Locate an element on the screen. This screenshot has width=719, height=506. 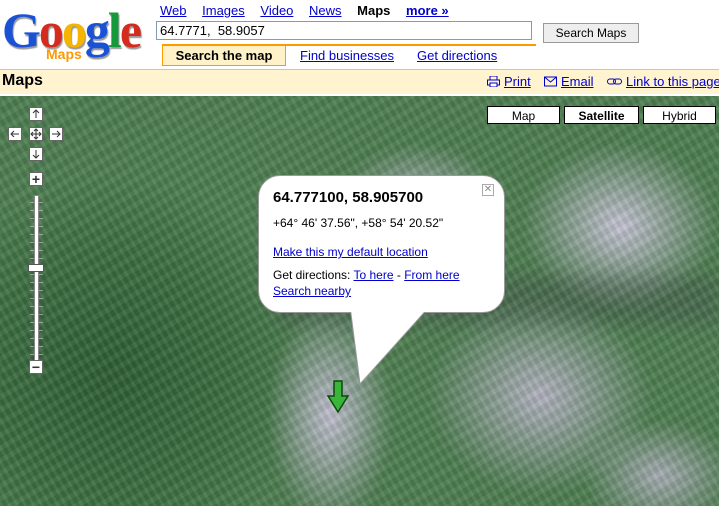
pan-down-button is located at coordinates (36, 154).